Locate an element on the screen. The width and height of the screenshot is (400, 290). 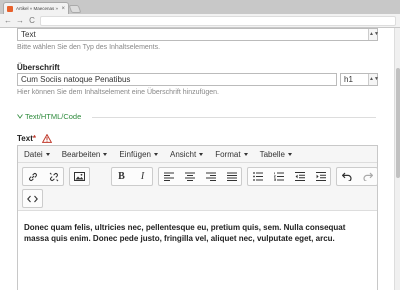
outdent-icon is located at coordinates (299, 176).